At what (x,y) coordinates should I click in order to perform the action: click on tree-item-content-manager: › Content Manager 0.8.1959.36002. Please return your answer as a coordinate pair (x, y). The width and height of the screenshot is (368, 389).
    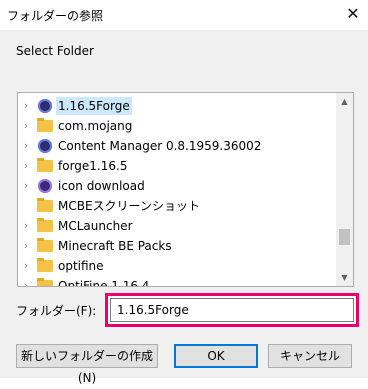
    Looking at the image, I should click on (177, 146).